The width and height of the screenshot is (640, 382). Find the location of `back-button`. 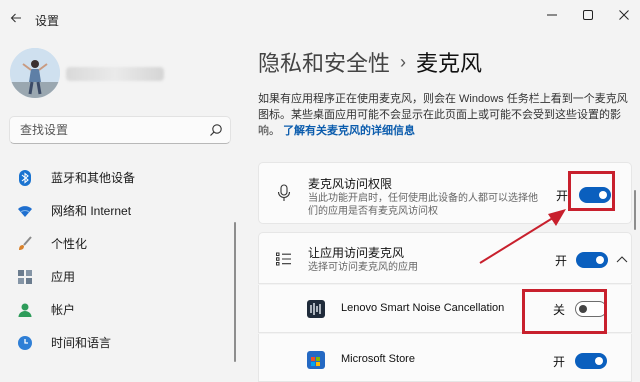

back-button is located at coordinates (16, 18).